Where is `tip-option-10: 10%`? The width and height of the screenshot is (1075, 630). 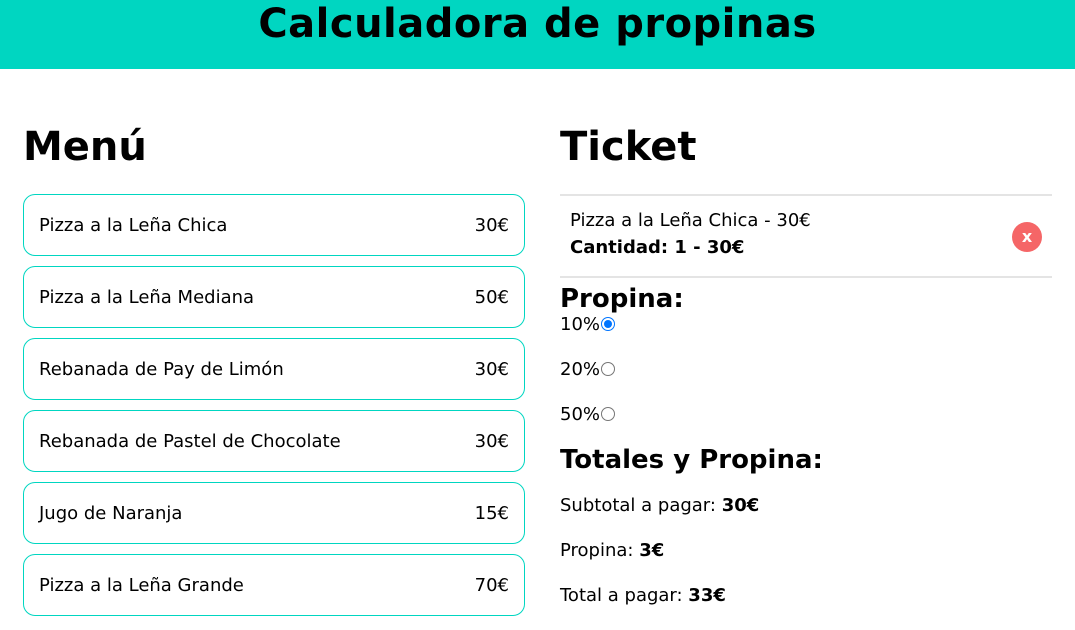
tip-option-10: 10% is located at coordinates (806, 336).